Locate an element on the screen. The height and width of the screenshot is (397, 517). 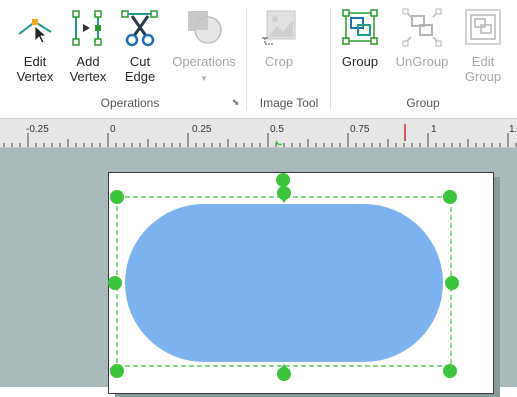
dialog-launcher-icon: ⬊ is located at coordinates (235, 102).